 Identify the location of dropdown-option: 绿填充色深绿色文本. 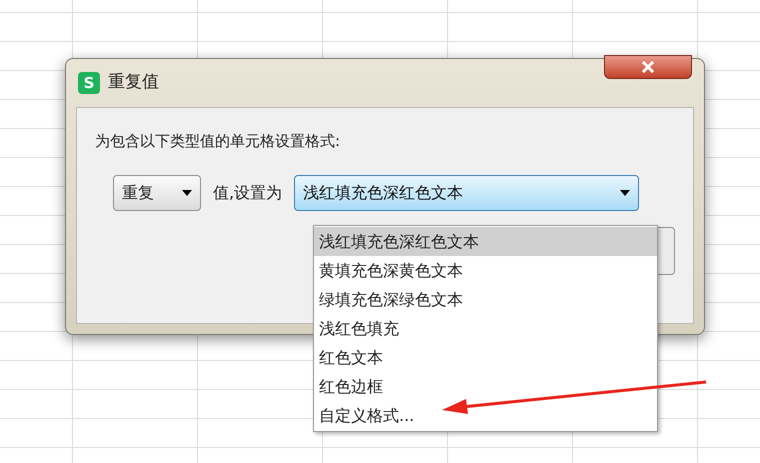
(485, 299).